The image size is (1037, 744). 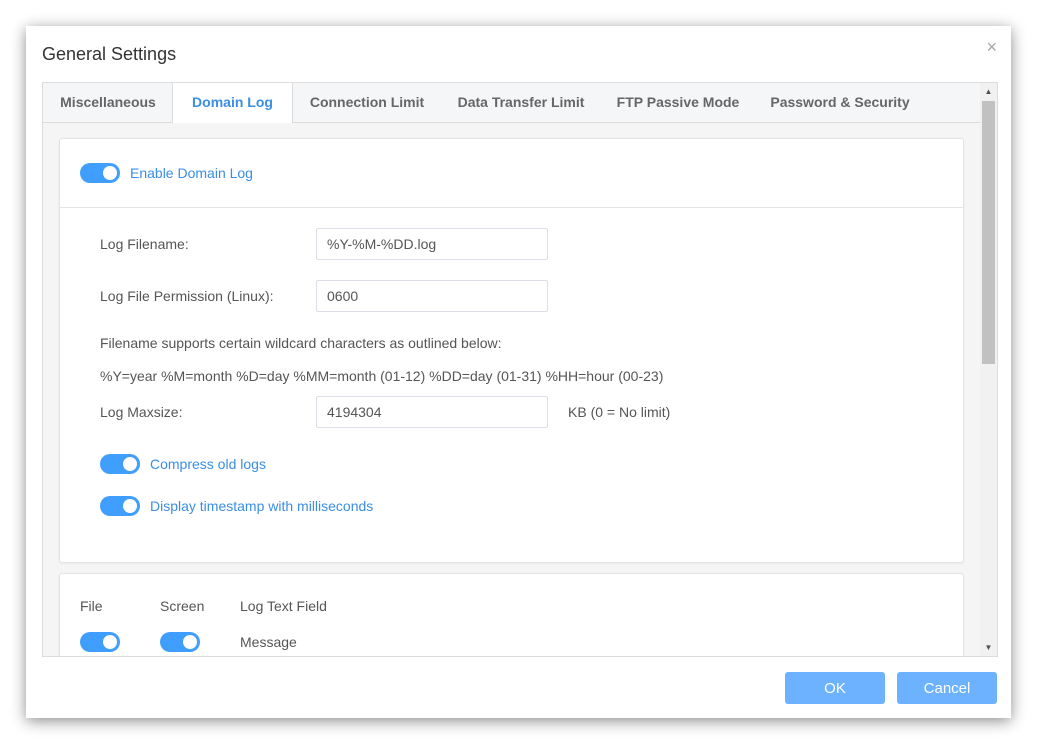 What do you see at coordinates (268, 642) in the screenshot?
I see `log-field-message: Message` at bounding box center [268, 642].